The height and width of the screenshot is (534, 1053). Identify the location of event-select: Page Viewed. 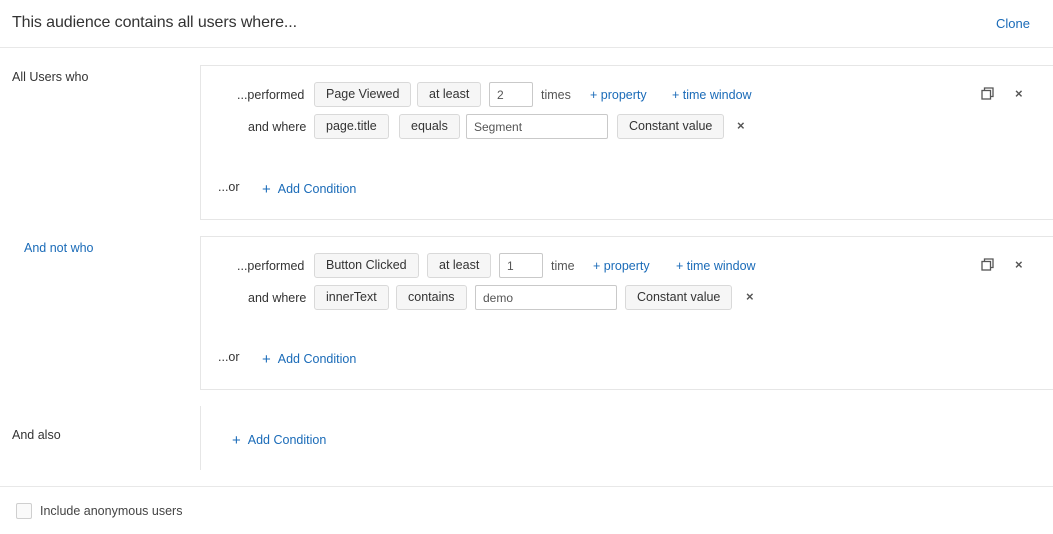
(363, 94).